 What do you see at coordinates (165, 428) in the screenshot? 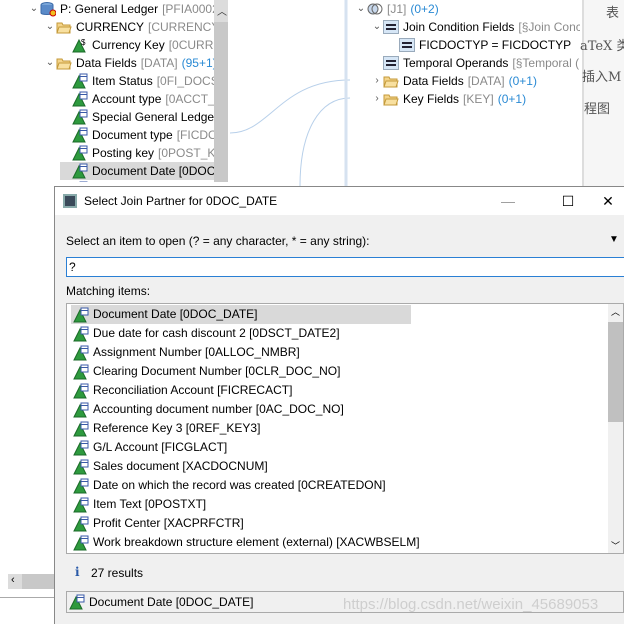
I see `list-item: Reference Key 3 [0REF_KEY3]` at bounding box center [165, 428].